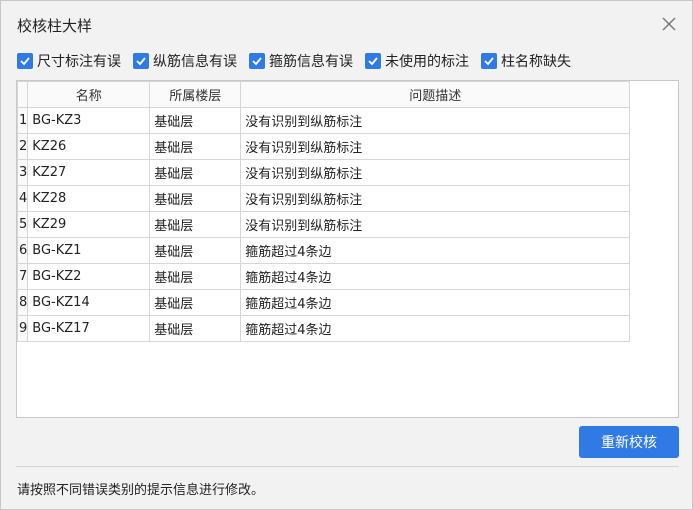 This screenshot has height=510, width=693. I want to click on row-index: 2, so click(22, 146).